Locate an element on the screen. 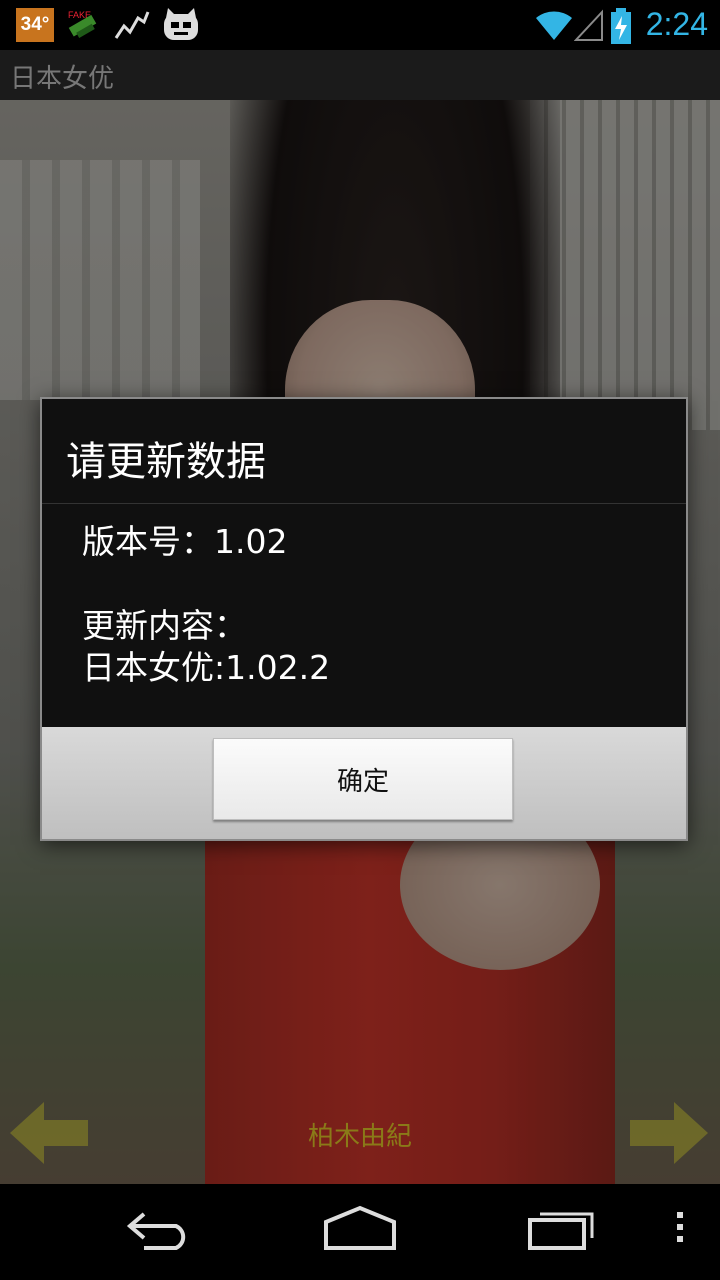  wifi-icon is located at coordinates (554, 27).